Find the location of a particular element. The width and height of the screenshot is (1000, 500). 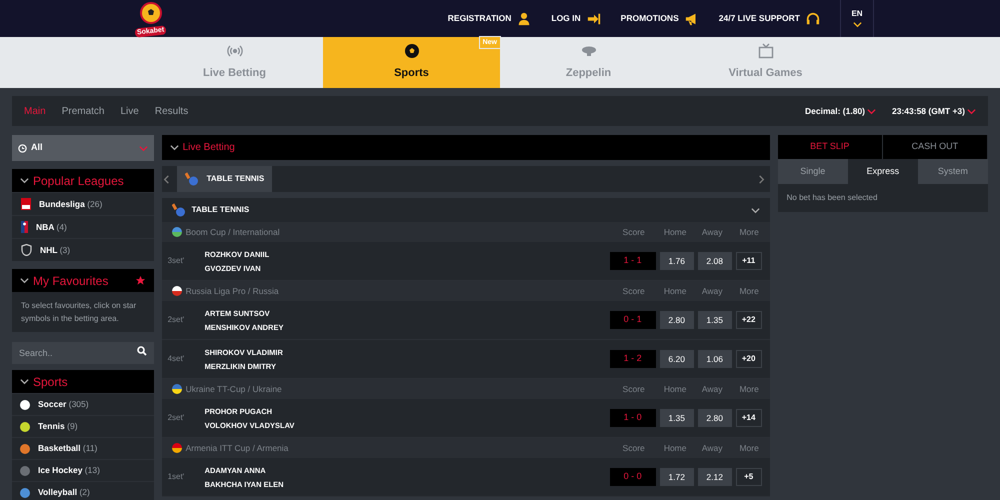

star-icon is located at coordinates (140, 280).